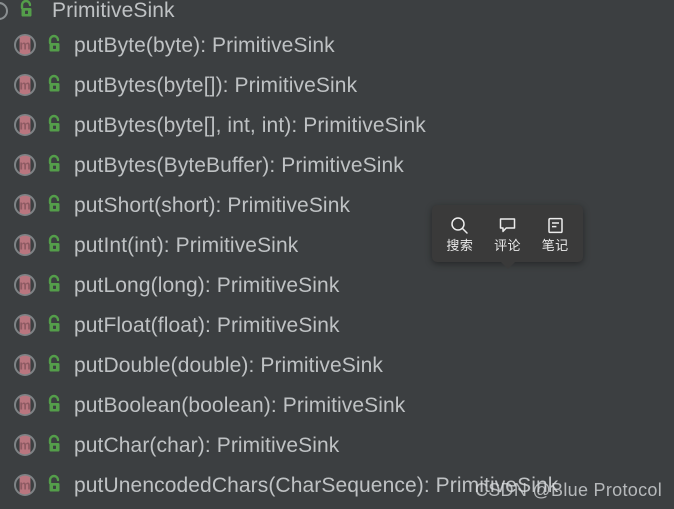  Describe the element at coordinates (507, 245) in the screenshot. I see `csdn-toolbar-label: 评论` at that location.